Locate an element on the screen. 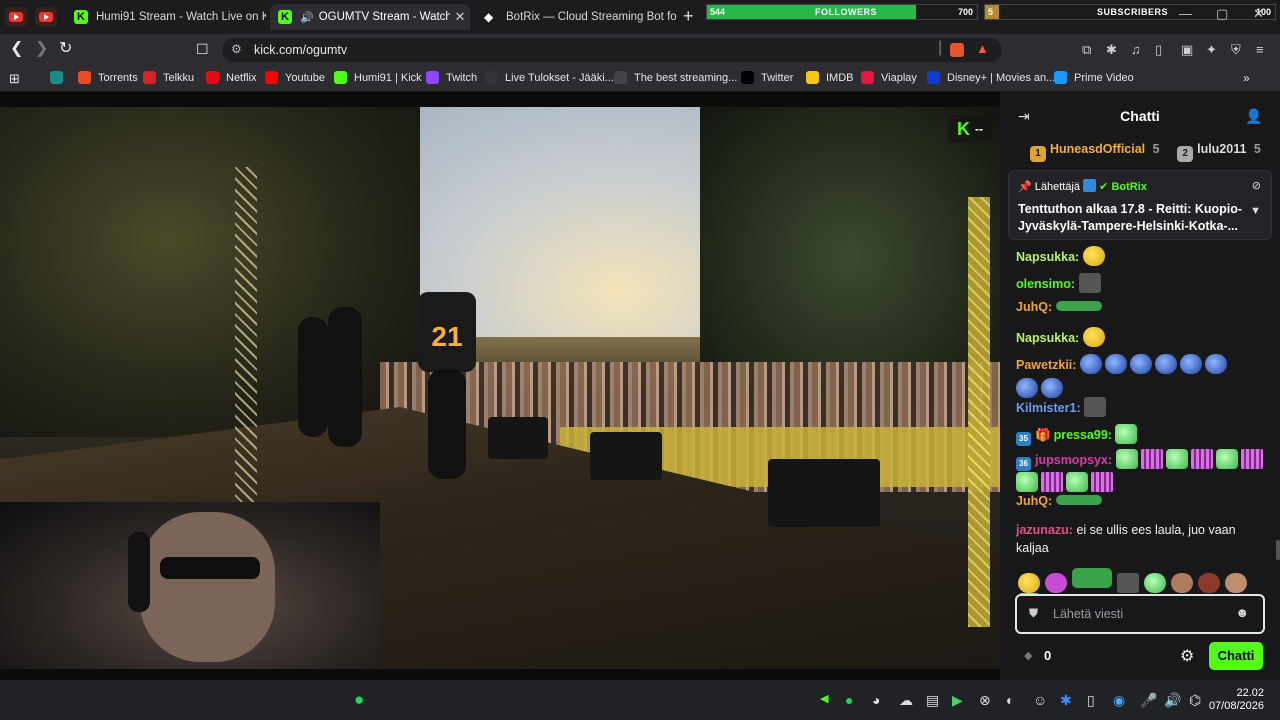 This screenshot has width=1280, height=720. close-tab-icon: ✕ is located at coordinates (460, 17).